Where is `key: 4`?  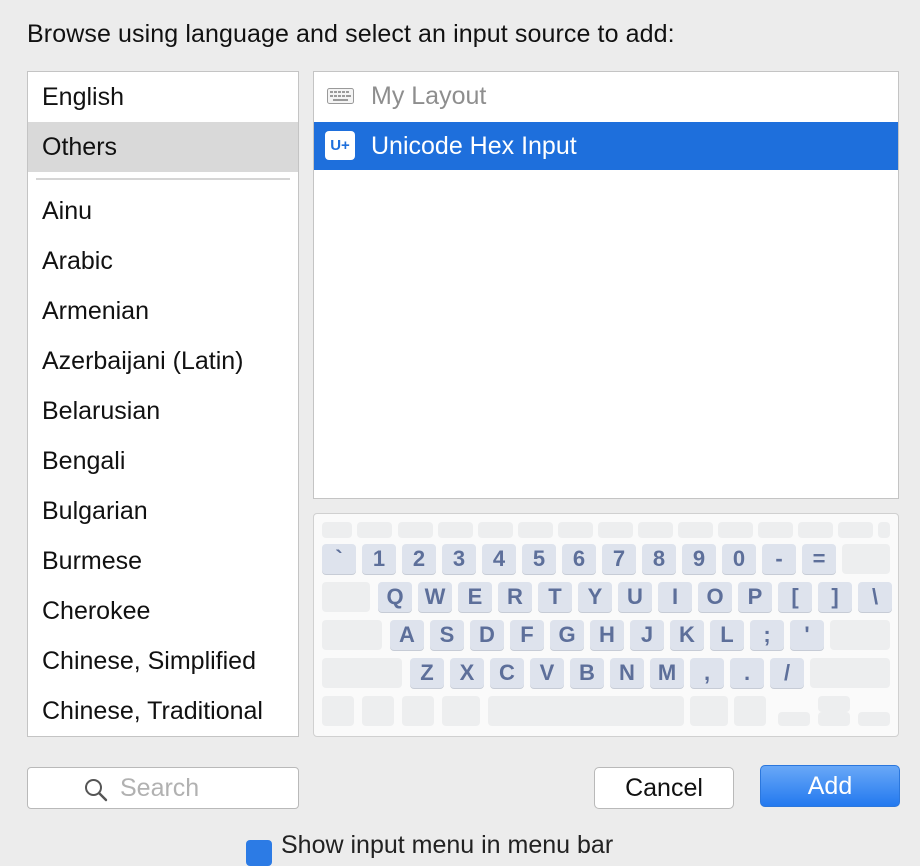 key: 4 is located at coordinates (499, 559).